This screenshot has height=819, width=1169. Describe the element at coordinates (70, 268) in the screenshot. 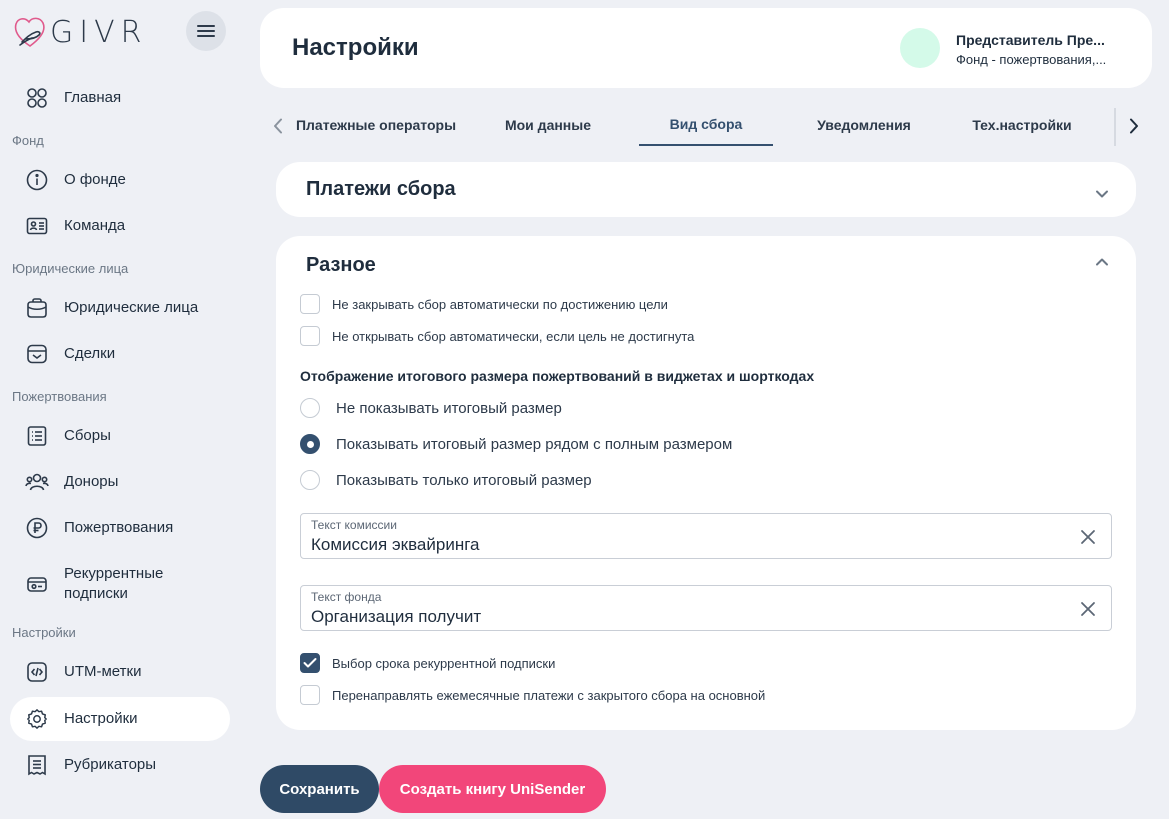

I see `sidebar-section-legal: Юридические лица` at that location.